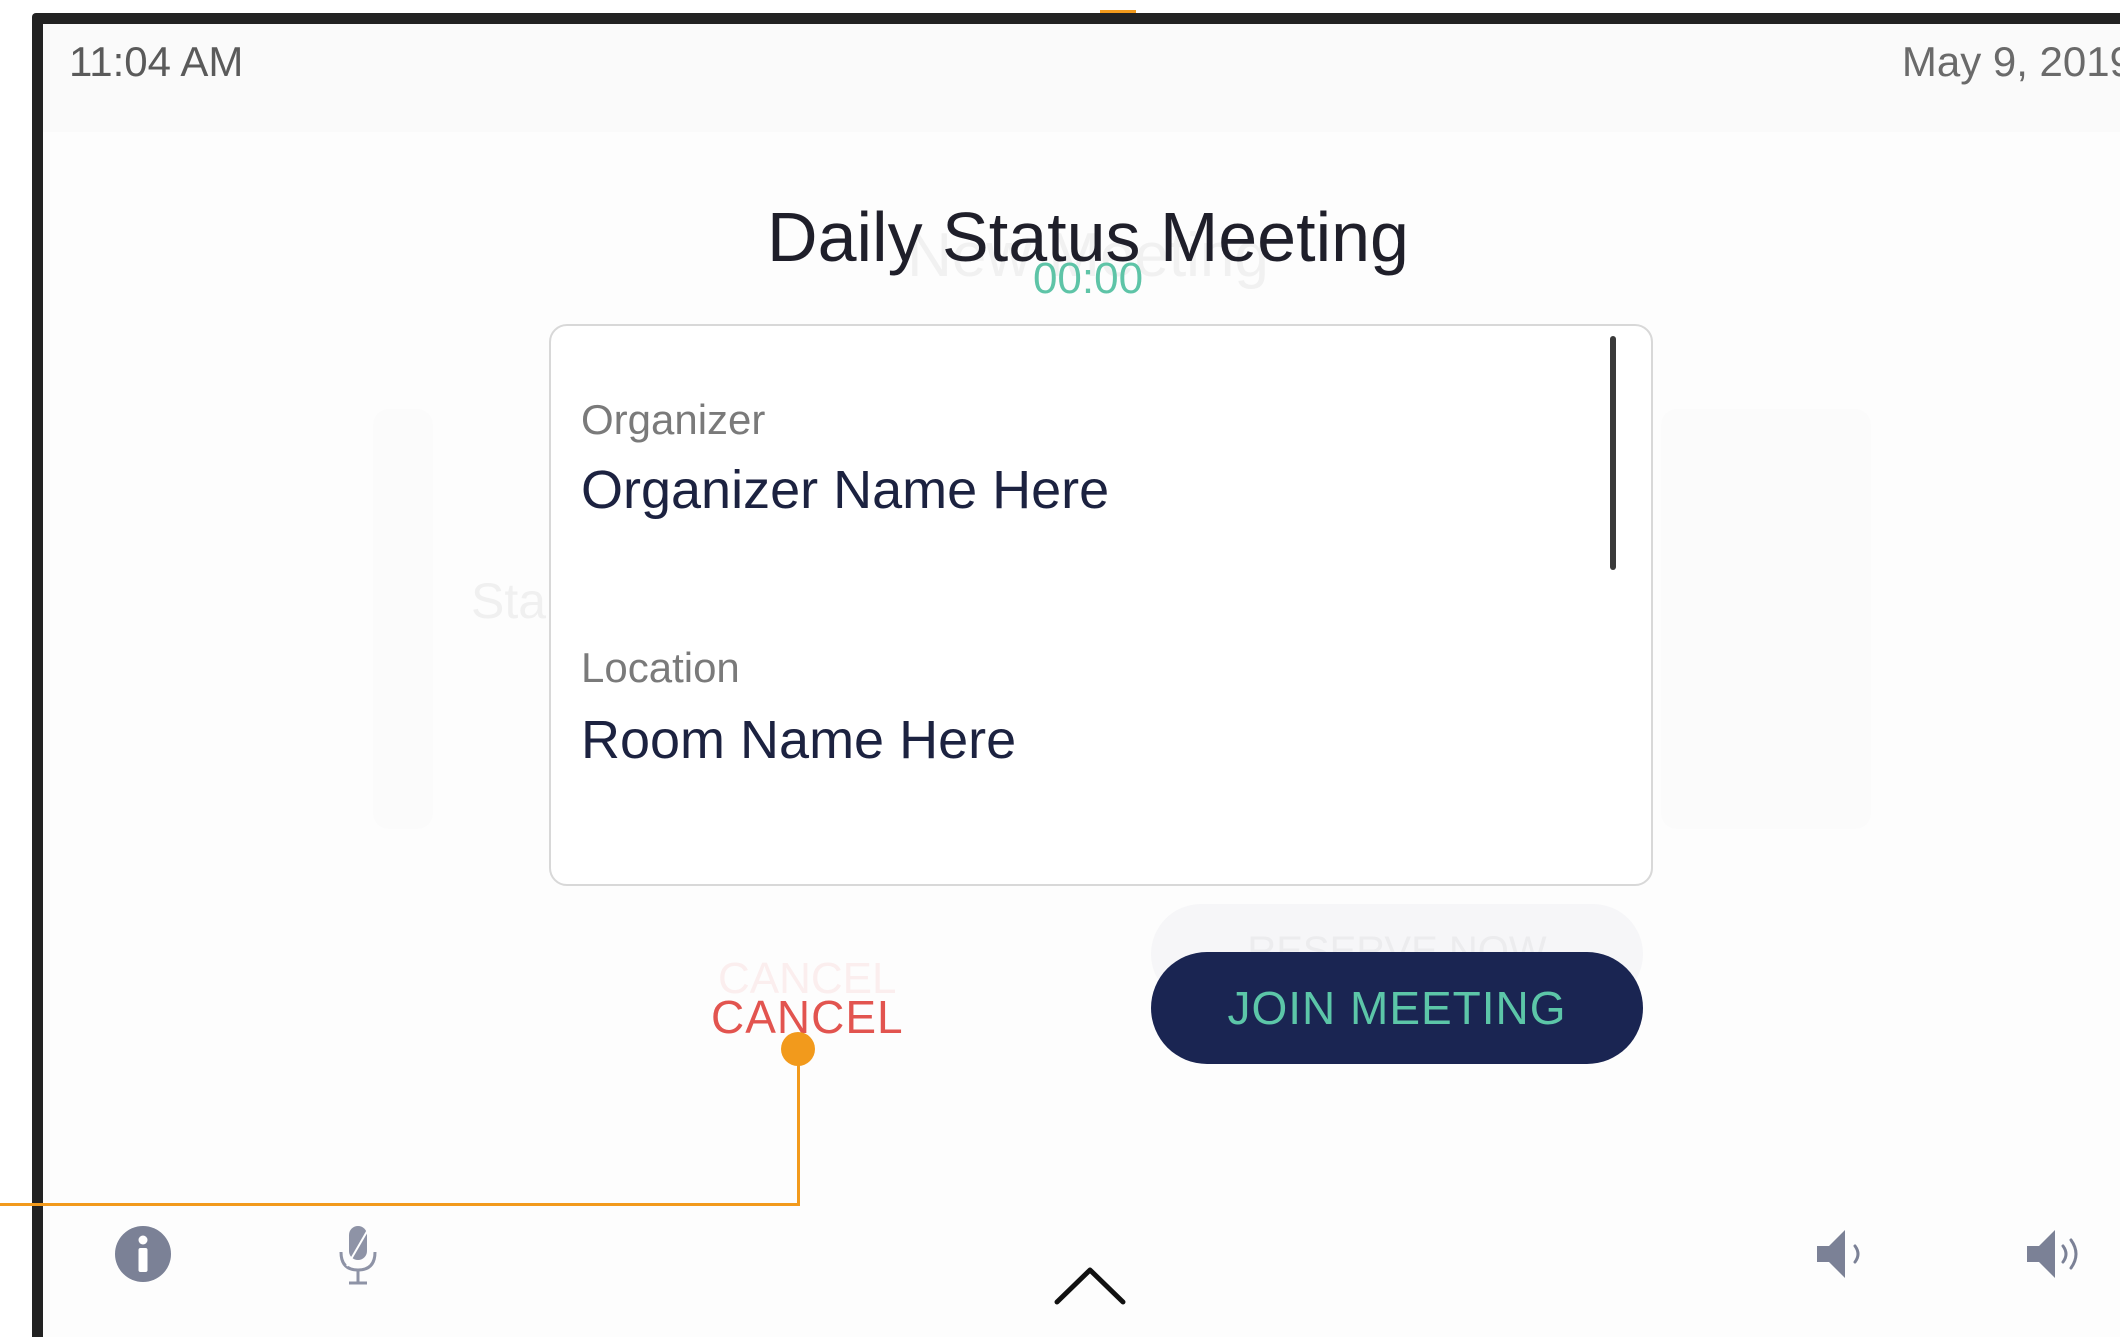 The height and width of the screenshot is (1337, 2120). I want to click on meeting-timer: 00:00, so click(1088, 278).